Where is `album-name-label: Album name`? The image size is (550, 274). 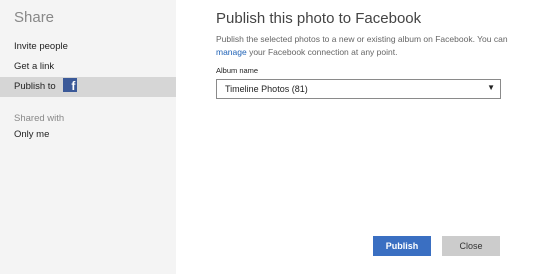
album-name-label: Album name is located at coordinates (237, 70).